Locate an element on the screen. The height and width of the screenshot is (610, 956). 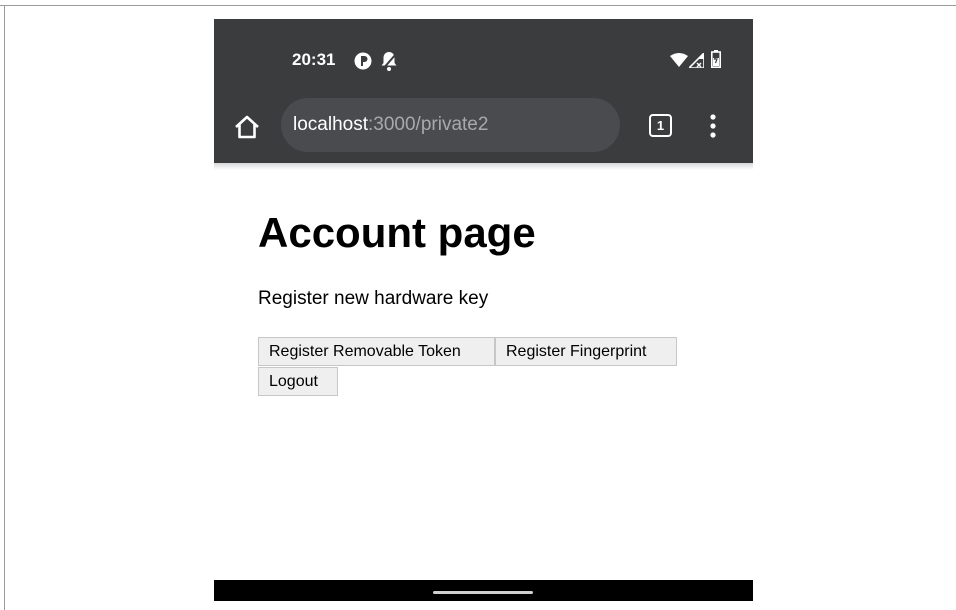
register-fingerprint-button: Register Fingerprint is located at coordinates (586, 351).